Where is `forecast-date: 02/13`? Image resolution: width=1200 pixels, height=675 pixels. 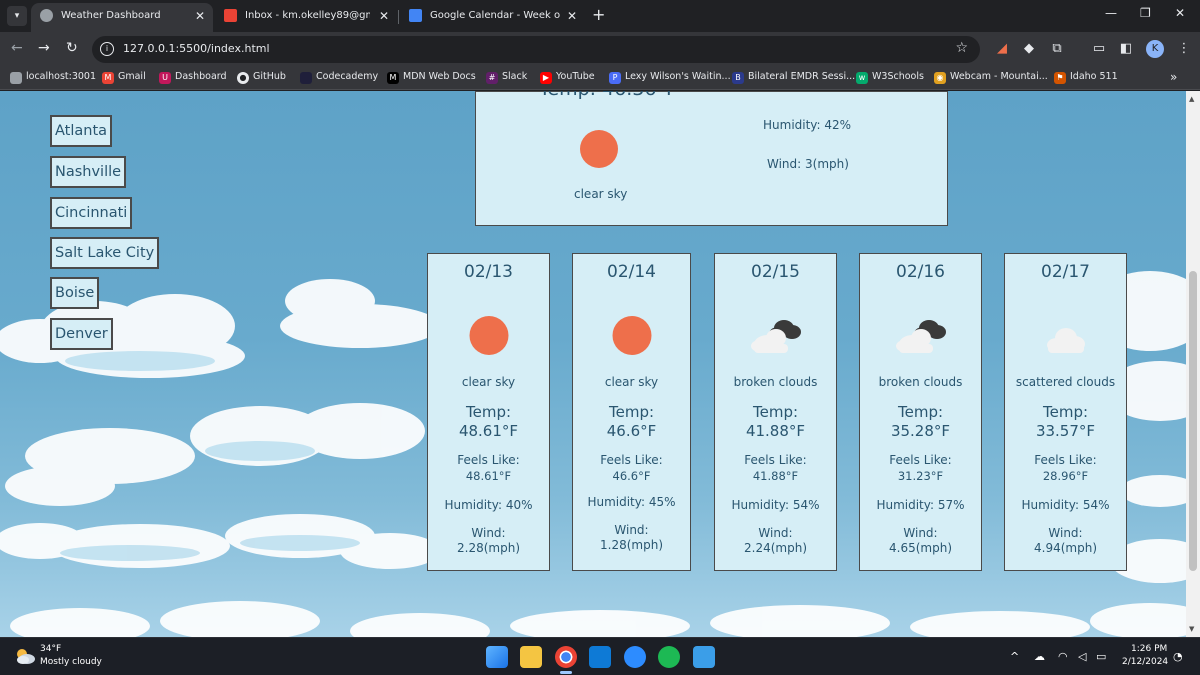
forecast-date: 02/13 is located at coordinates (488, 272).